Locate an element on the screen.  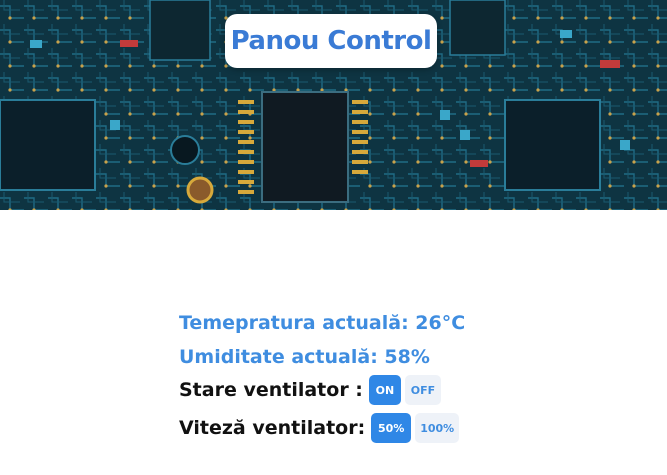
fan-off-button: OFF is located at coordinates (422, 390).